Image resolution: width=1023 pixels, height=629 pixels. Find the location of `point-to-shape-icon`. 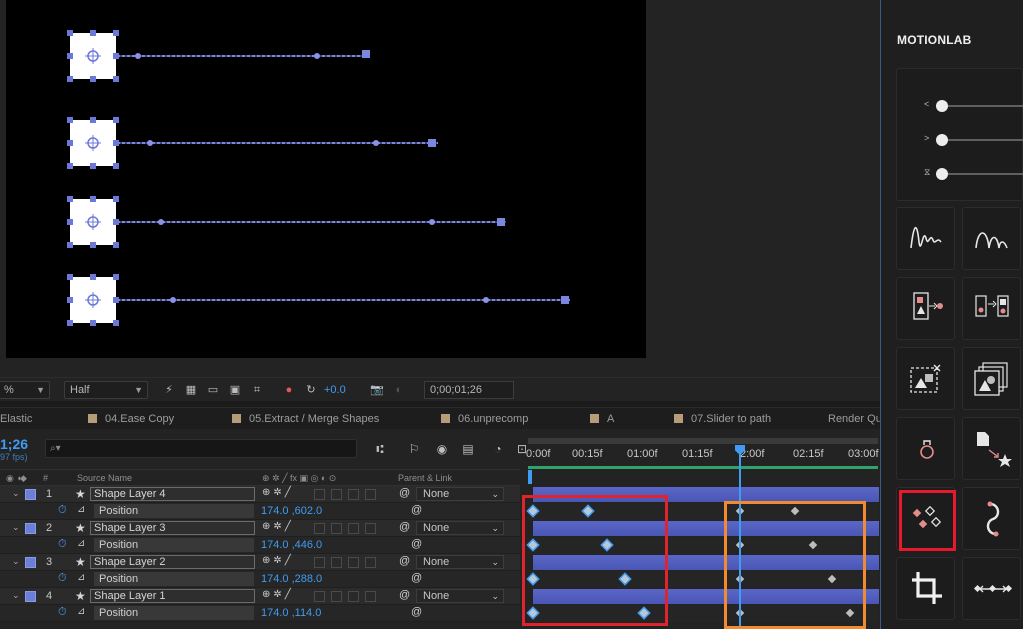

point-to-shape-icon is located at coordinates (992, 306).